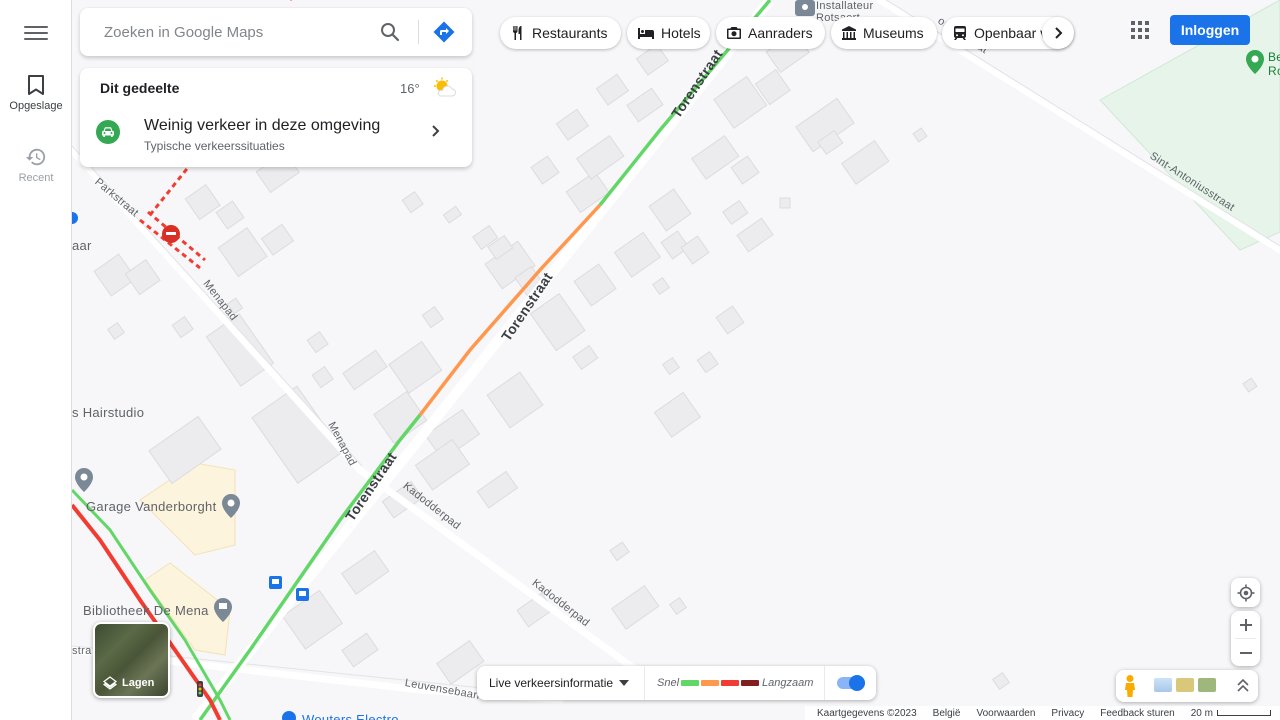  What do you see at coordinates (82, 651) in the screenshot?
I see `street-label-partial: stra` at bounding box center [82, 651].